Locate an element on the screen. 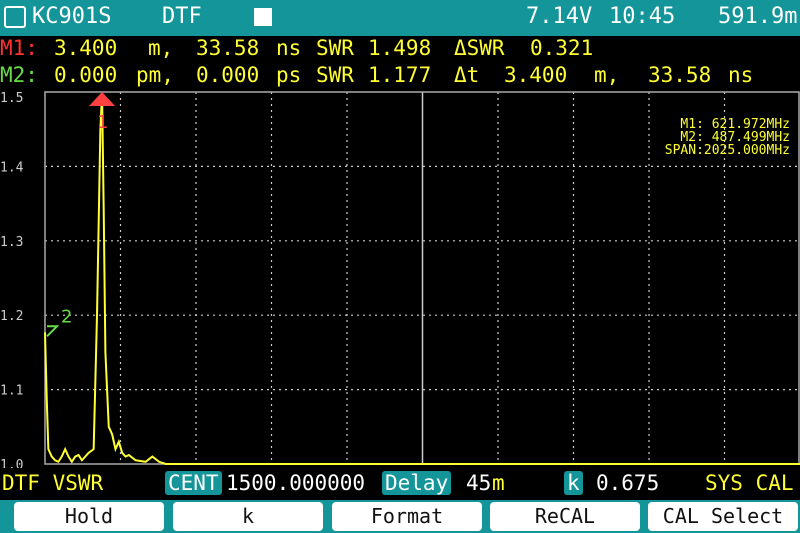  y-tick-label: 1.3 is located at coordinates (11, 242).